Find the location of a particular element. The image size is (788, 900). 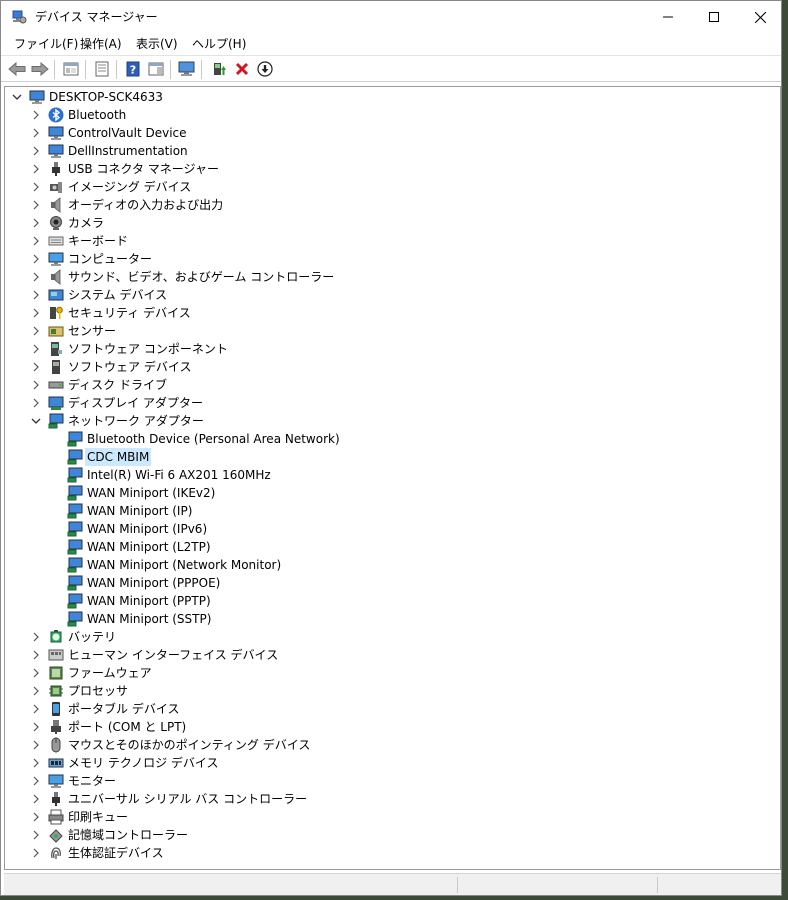

tree-category-disk-drive: ディスク ドライブ is located at coordinates (392, 385).